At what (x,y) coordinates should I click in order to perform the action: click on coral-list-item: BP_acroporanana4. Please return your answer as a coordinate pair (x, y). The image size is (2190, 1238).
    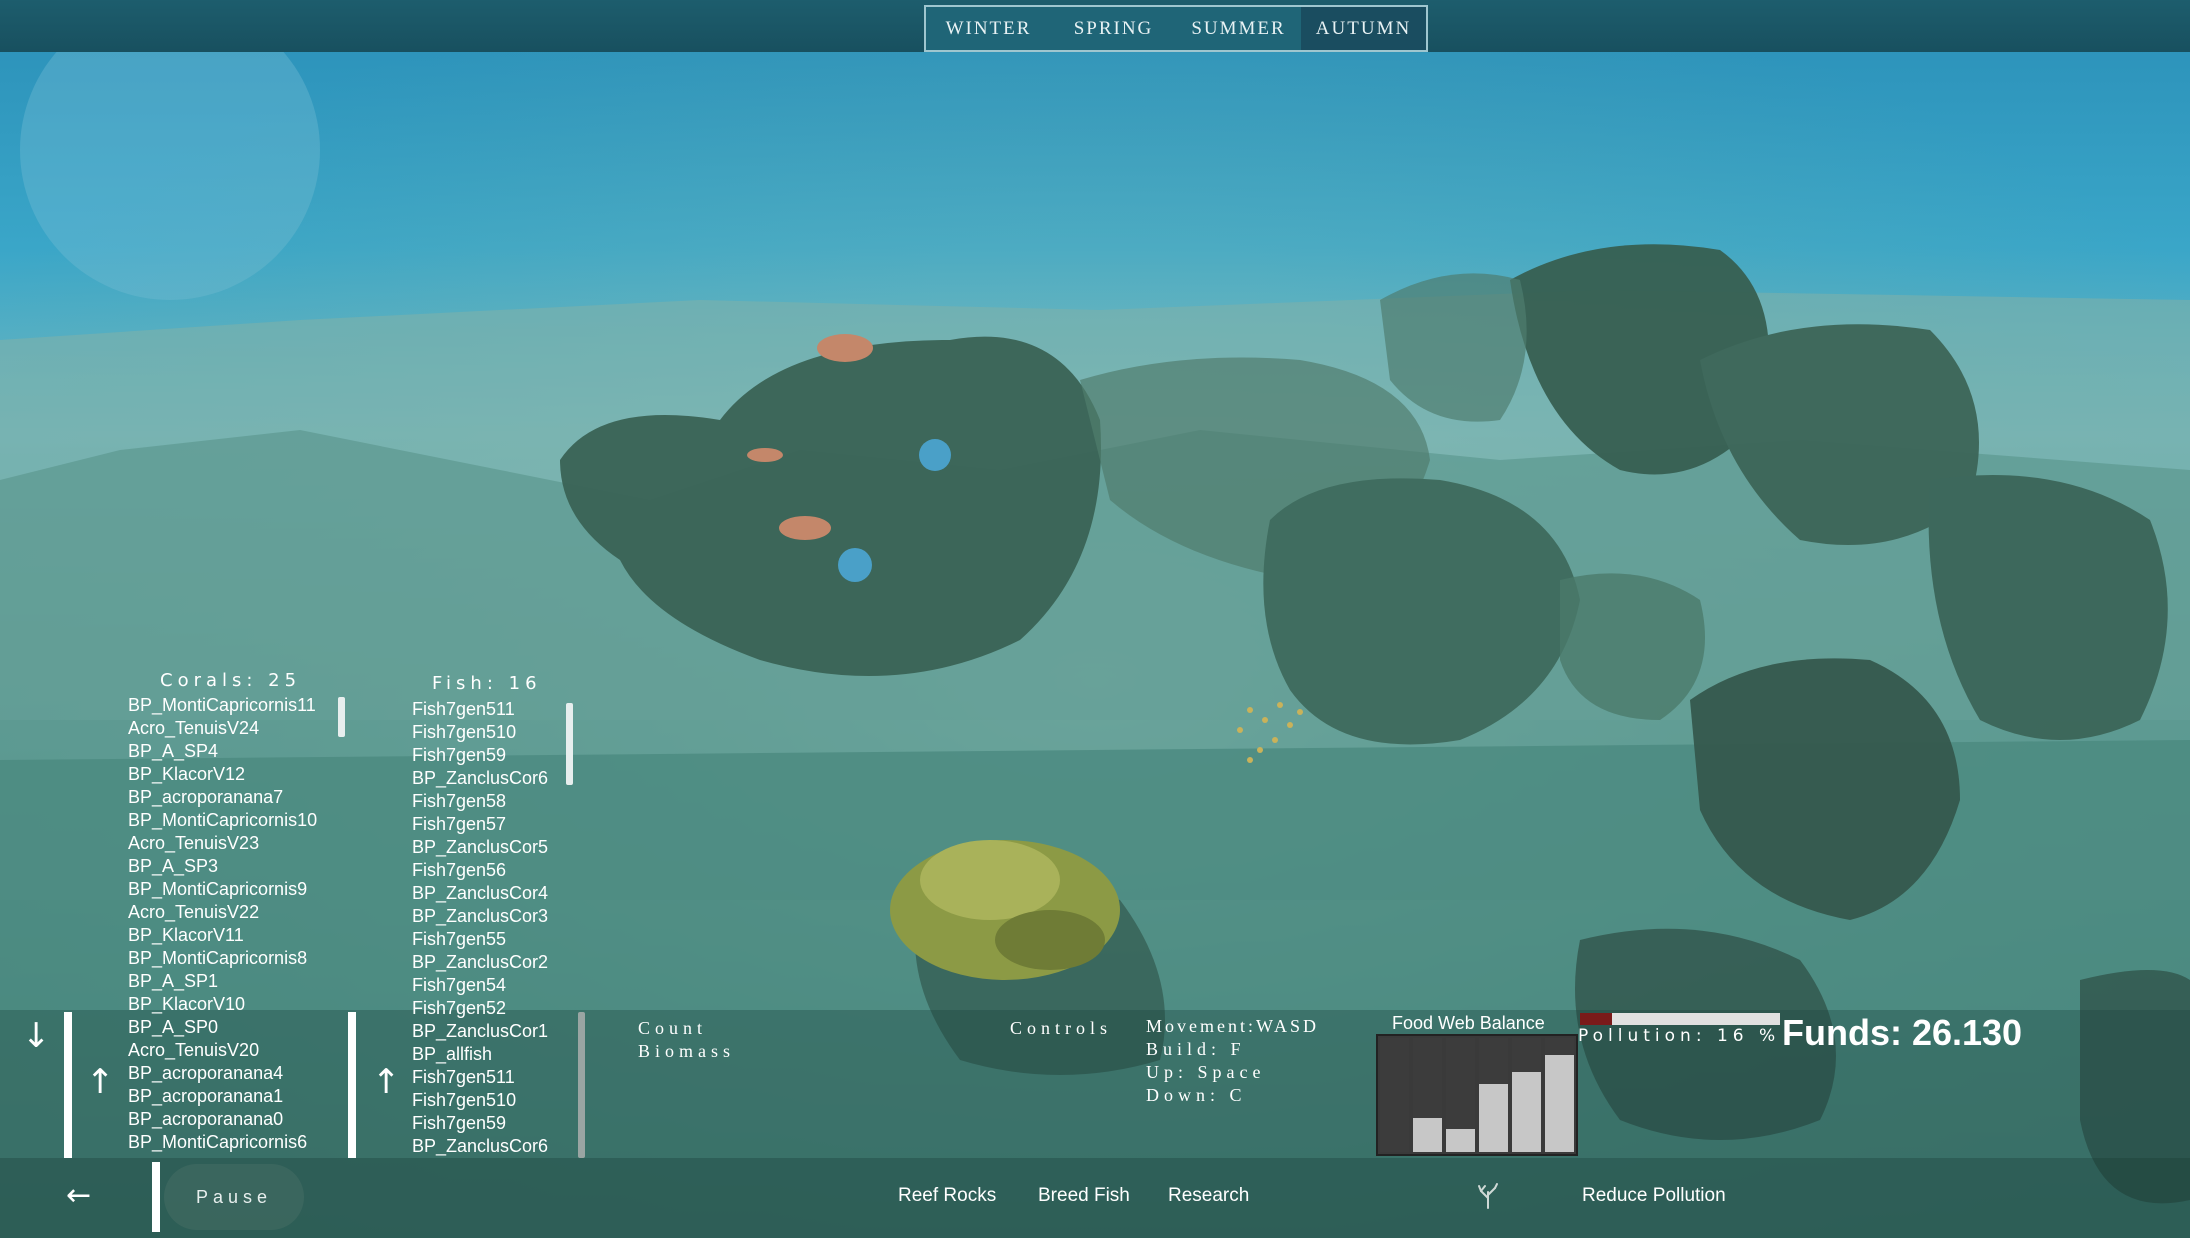
    Looking at the image, I should click on (222, 1073).